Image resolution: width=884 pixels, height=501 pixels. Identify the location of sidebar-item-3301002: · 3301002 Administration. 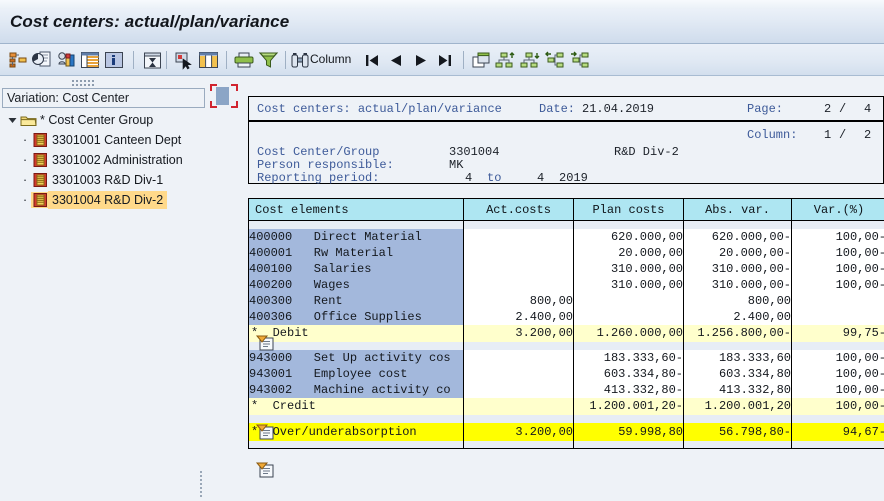
(104, 160).